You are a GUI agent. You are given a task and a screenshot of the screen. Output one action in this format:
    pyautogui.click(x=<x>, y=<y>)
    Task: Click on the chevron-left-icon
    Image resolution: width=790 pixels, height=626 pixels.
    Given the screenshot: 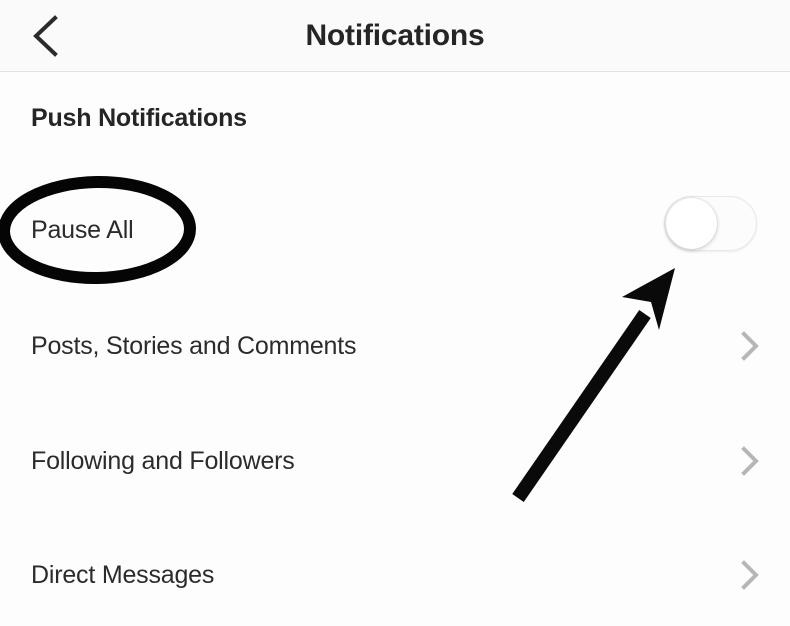 What is the action you would take?
    pyautogui.click(x=46, y=36)
    